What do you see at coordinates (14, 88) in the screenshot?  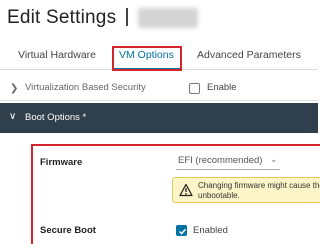 I see `chevron-right-icon: ❯` at bounding box center [14, 88].